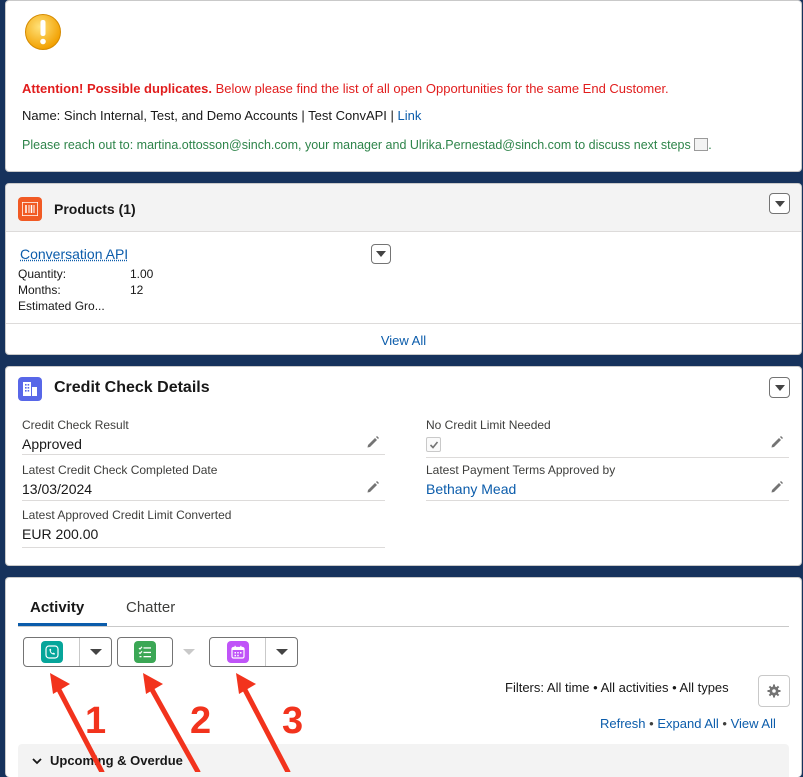 The height and width of the screenshot is (777, 803). I want to click on view-all-link: View All, so click(753, 723).